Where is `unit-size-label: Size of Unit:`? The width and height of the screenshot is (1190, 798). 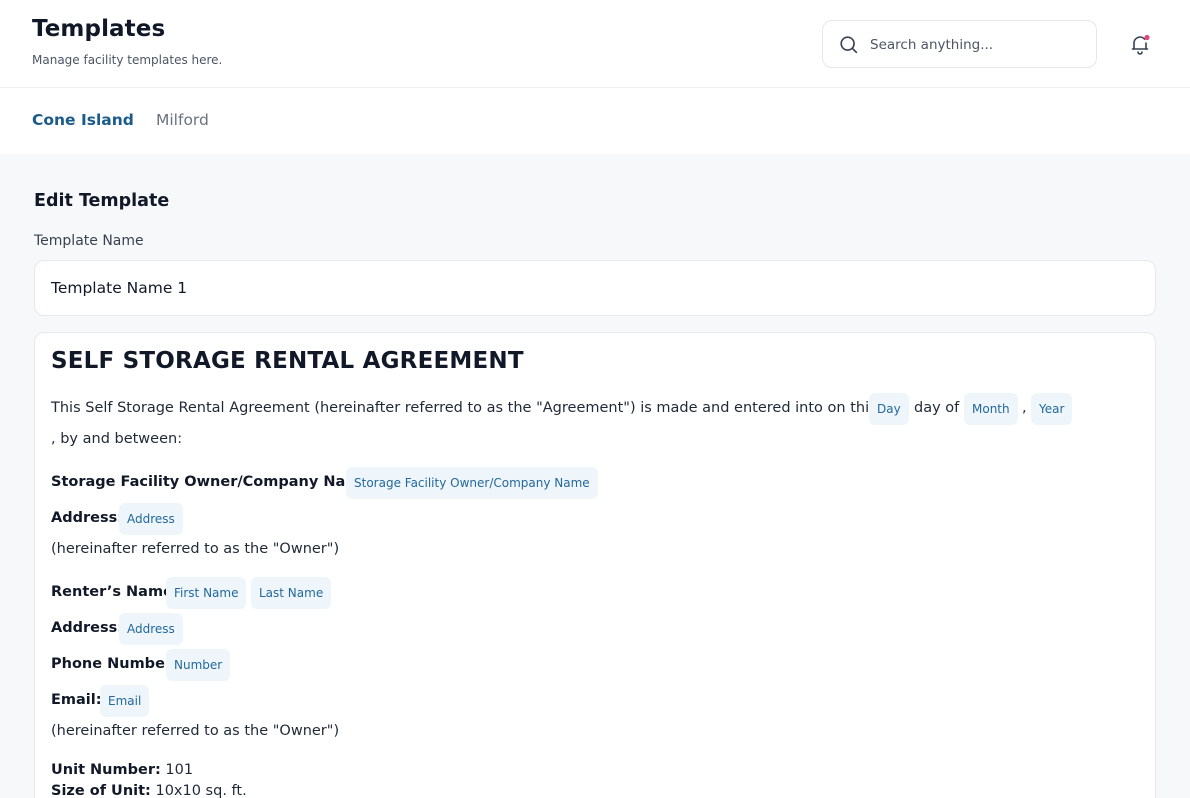 unit-size-label: Size of Unit: is located at coordinates (101, 790).